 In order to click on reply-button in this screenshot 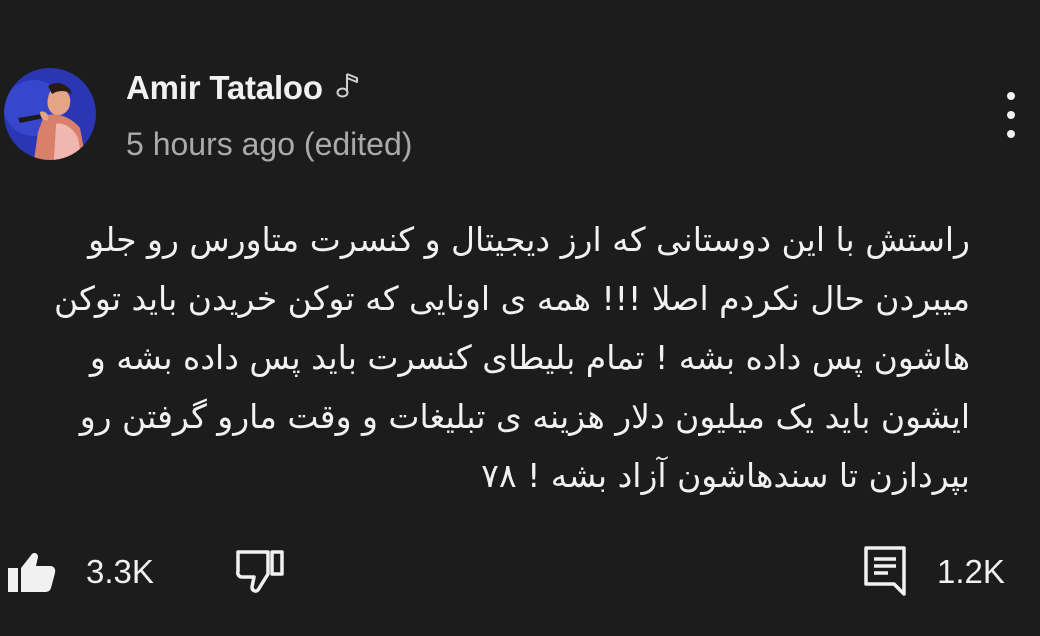, I will do `click(886, 571)`.